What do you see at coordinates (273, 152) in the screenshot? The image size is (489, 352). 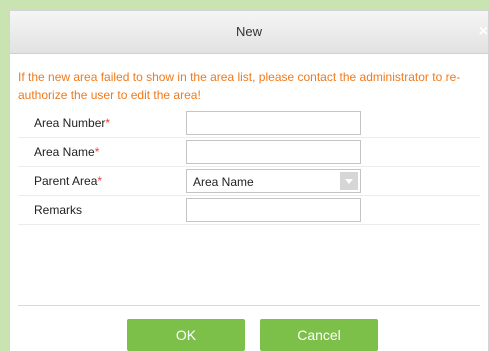 I see `area-name-input` at bounding box center [273, 152].